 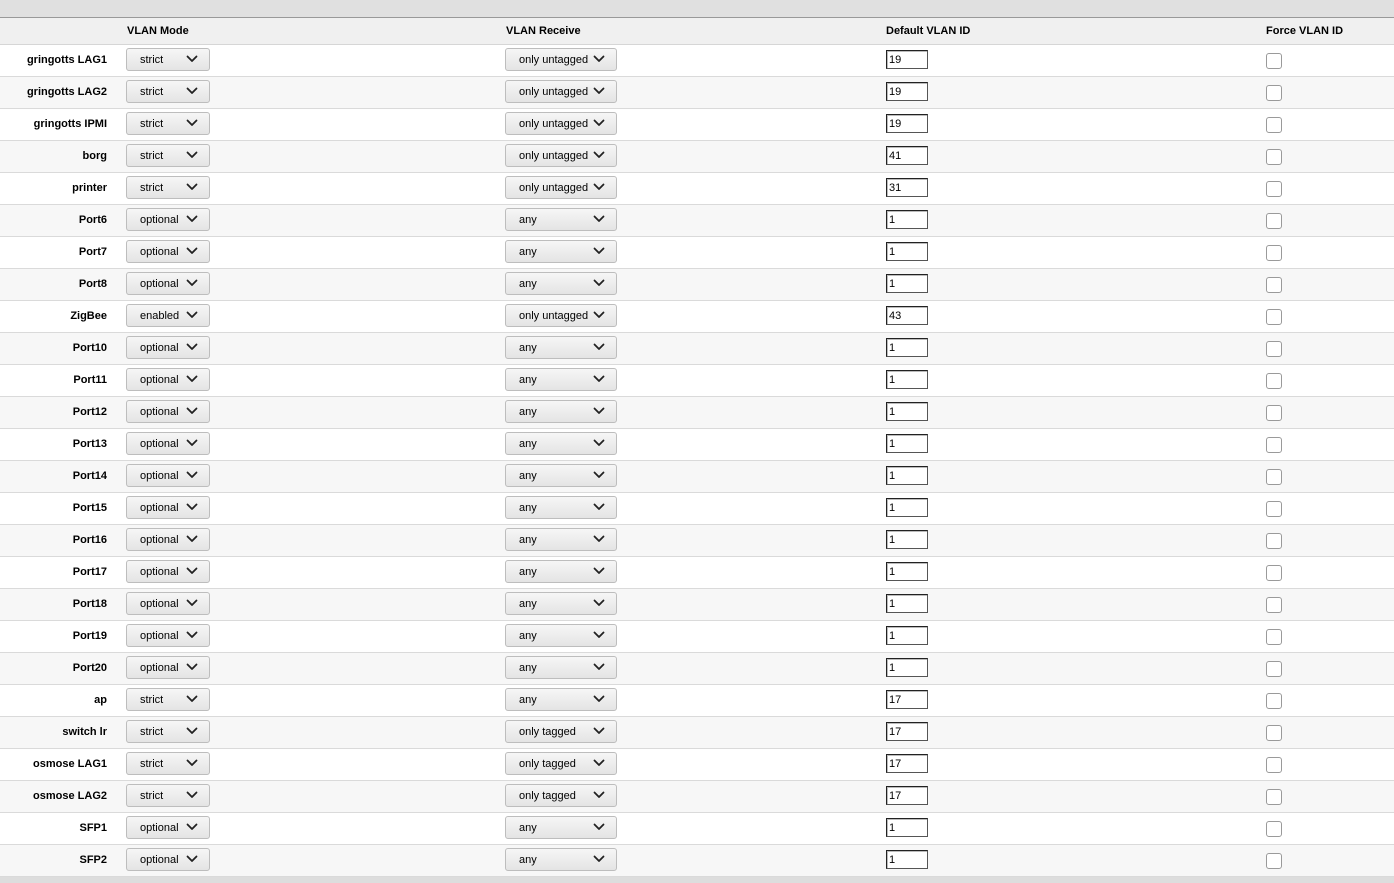 I want to click on bottom-scrollbar, so click(x=697, y=880).